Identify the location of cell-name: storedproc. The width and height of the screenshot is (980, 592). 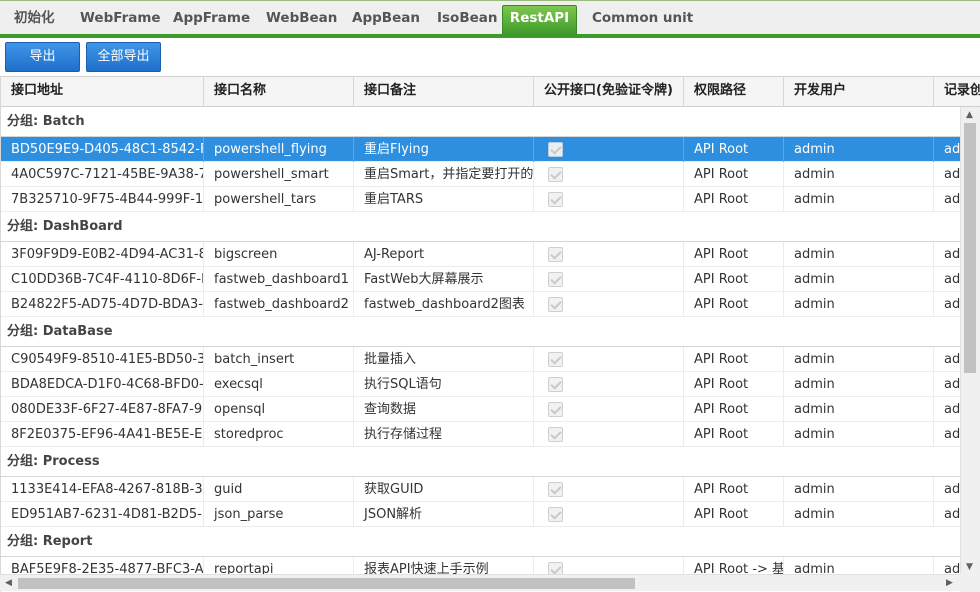
(279, 434).